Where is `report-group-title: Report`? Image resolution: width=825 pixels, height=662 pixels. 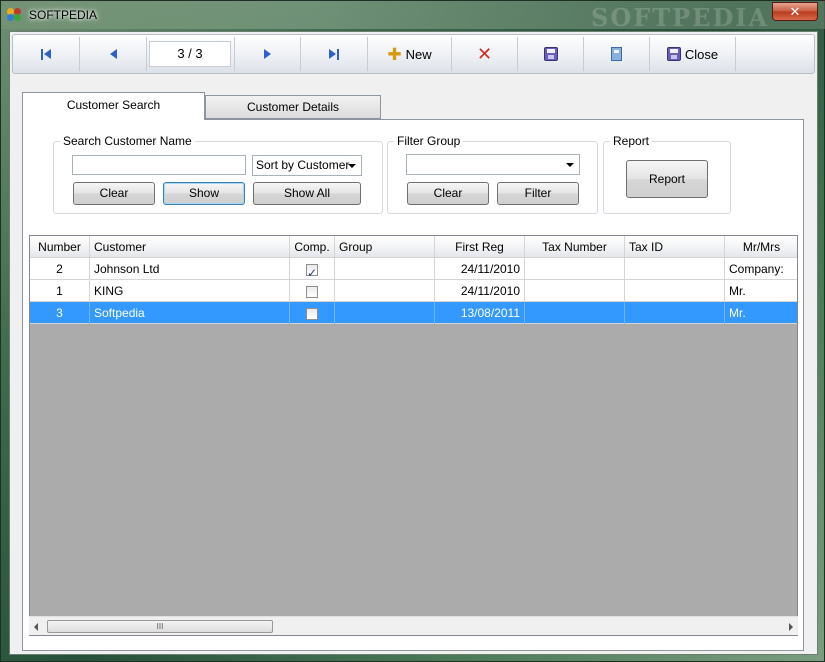 report-group-title: Report is located at coordinates (631, 141).